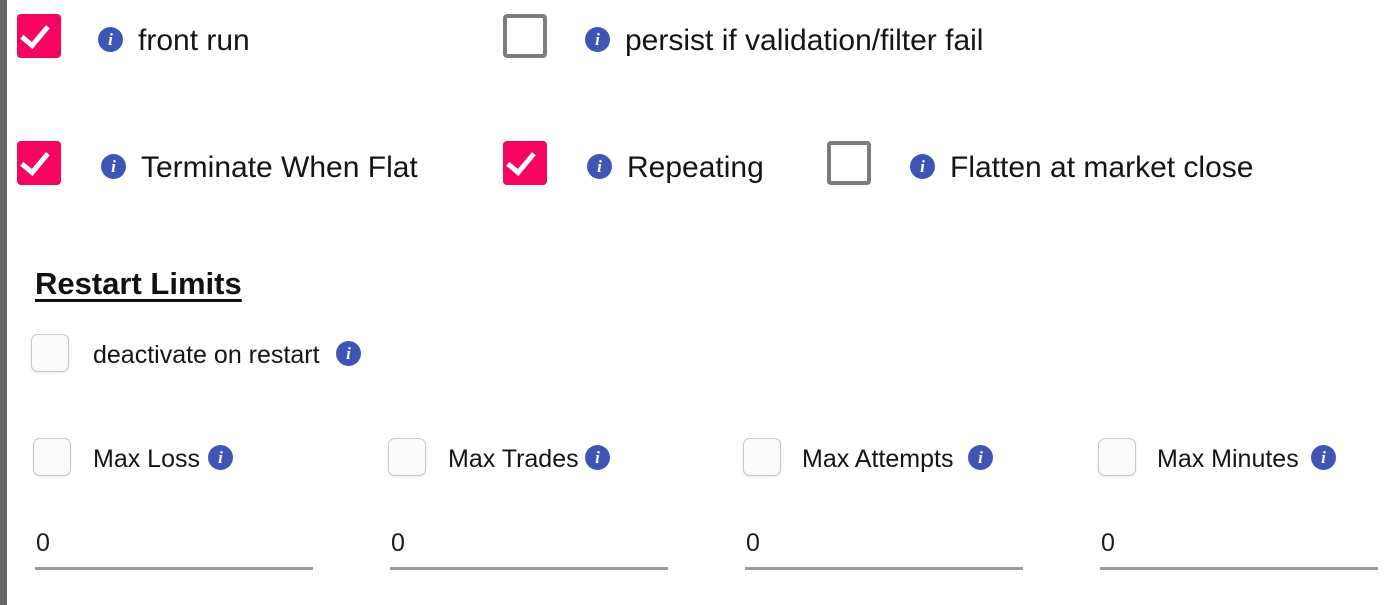  Describe the element at coordinates (138, 283) in the screenshot. I see `section-heading-restart-limits: Restart Limits` at that location.